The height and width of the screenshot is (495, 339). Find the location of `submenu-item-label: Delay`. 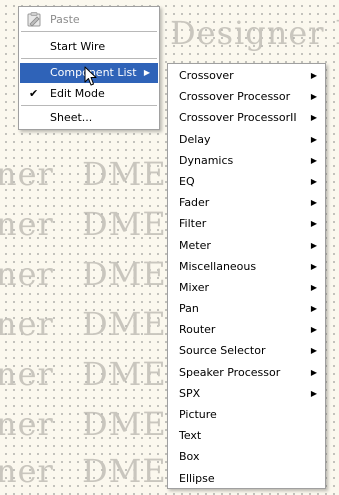

submenu-item-label: Delay is located at coordinates (195, 139).